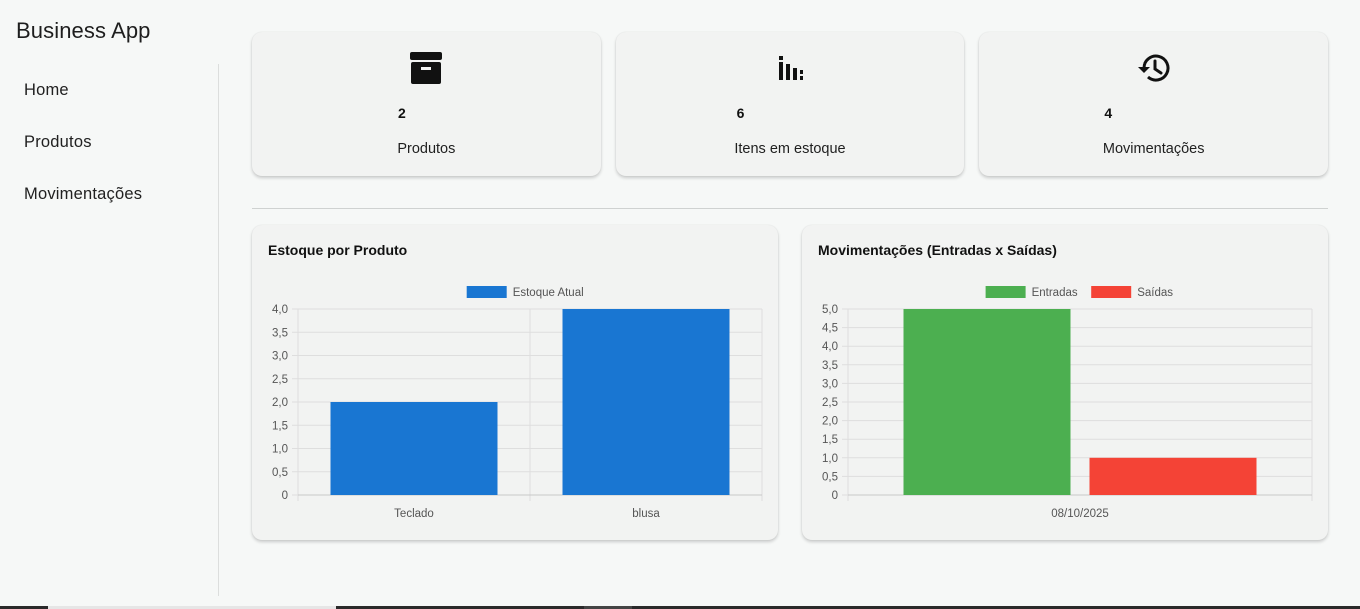 This screenshot has width=1360, height=609. Describe the element at coordinates (830, 310) in the screenshot. I see `y-tick-label: 5,0` at that location.